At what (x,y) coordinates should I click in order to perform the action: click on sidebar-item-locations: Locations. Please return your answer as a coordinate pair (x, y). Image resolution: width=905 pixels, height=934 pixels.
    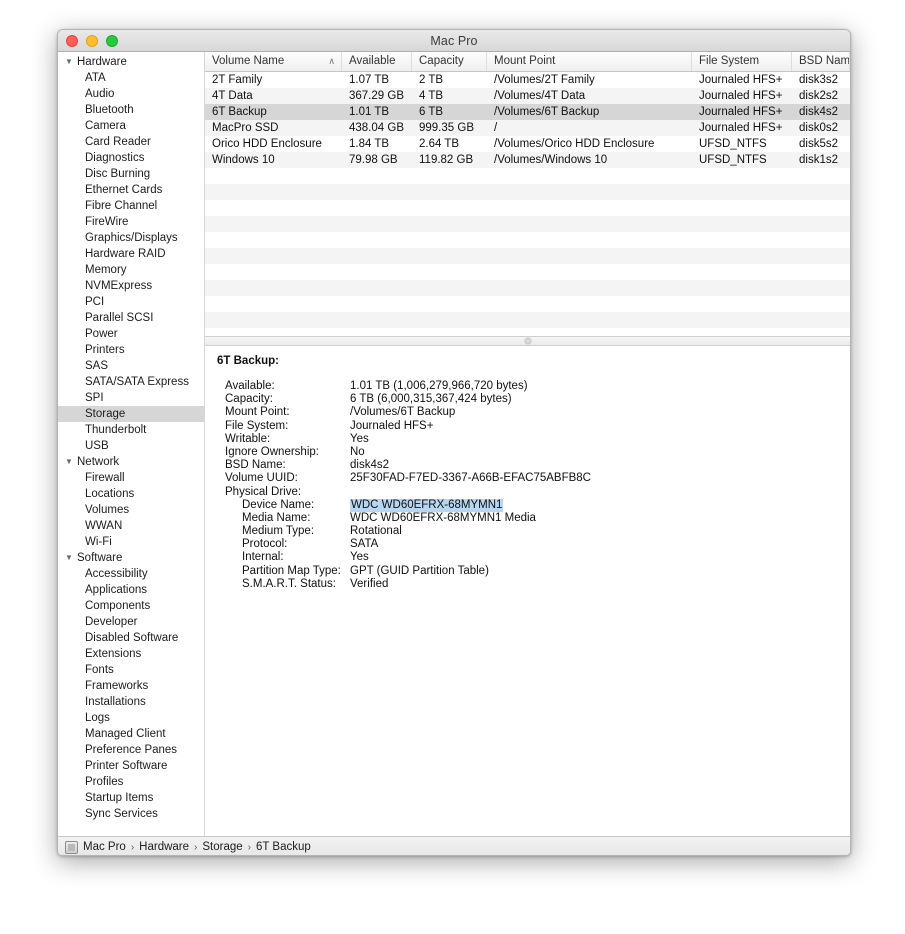
    Looking at the image, I should click on (131, 494).